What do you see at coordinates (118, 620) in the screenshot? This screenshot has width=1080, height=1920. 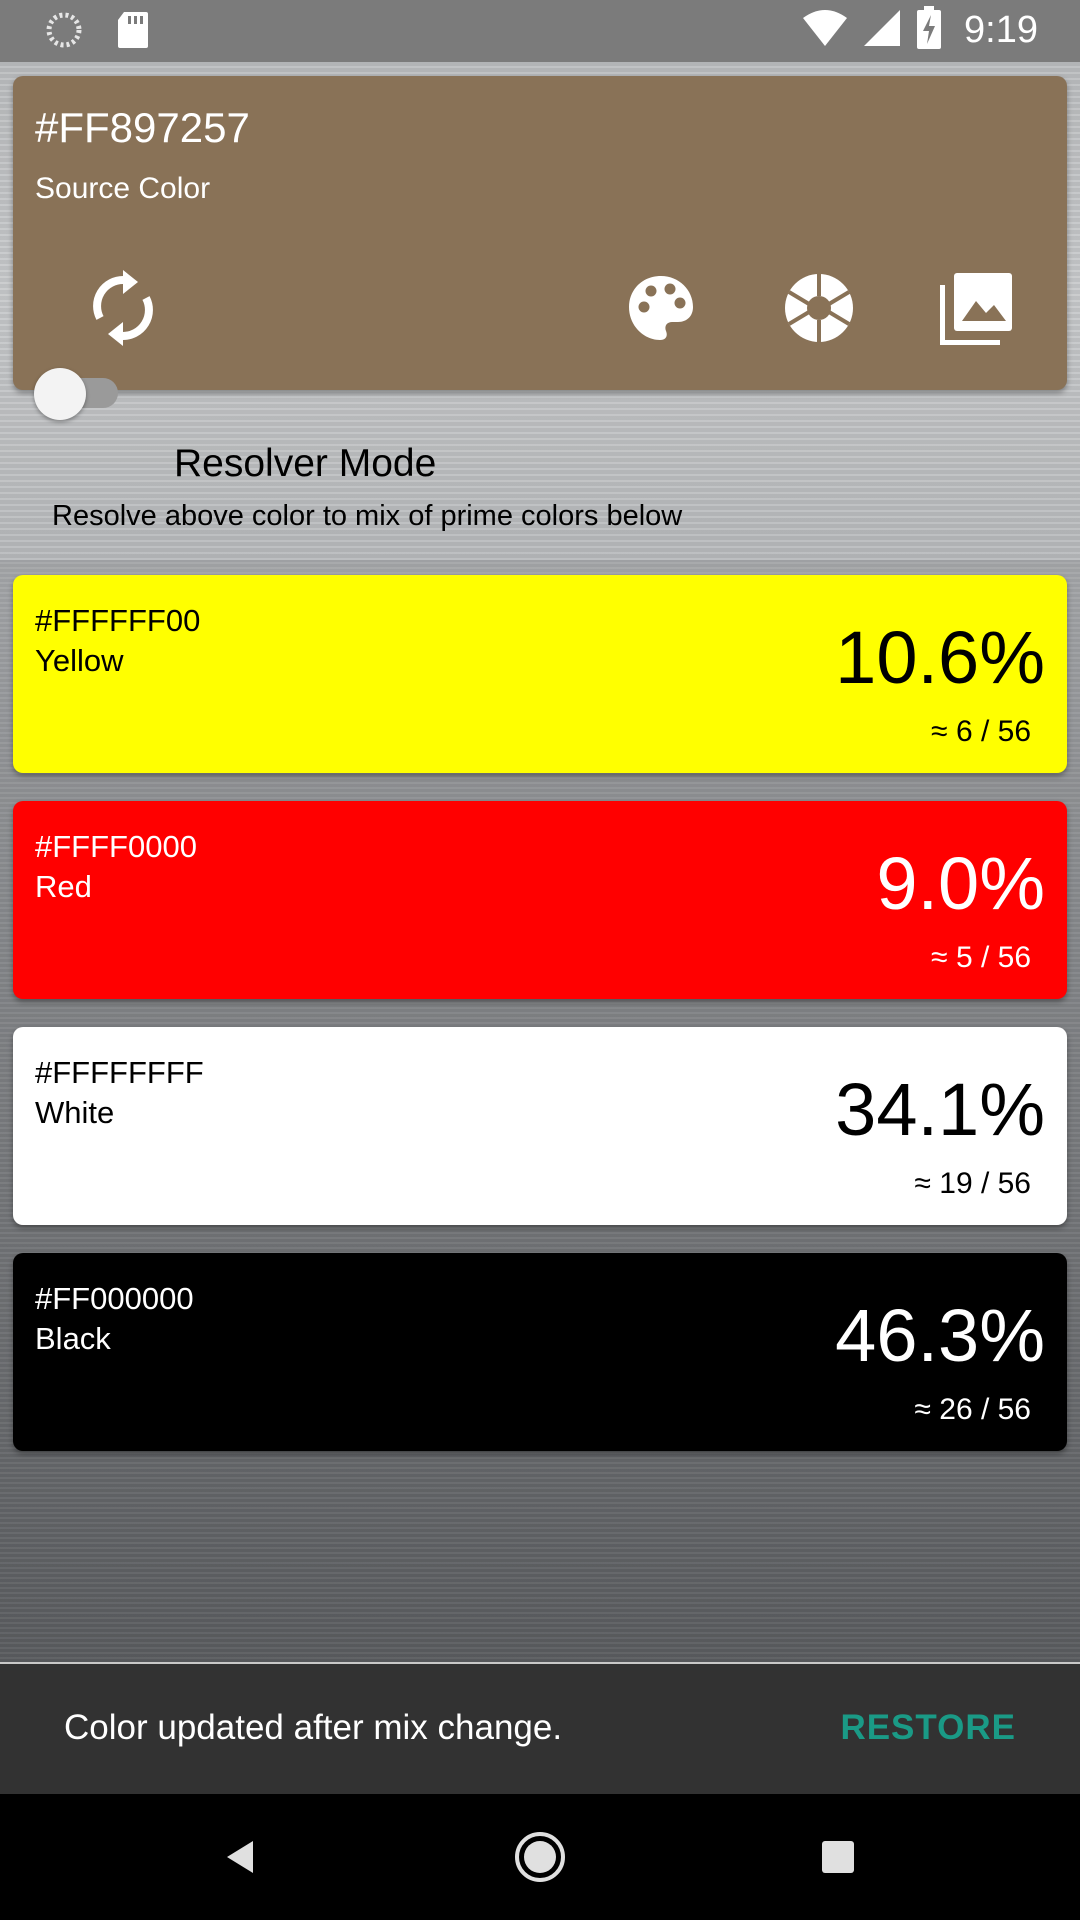 I see `swatch-hex: #FFFFFF00` at bounding box center [118, 620].